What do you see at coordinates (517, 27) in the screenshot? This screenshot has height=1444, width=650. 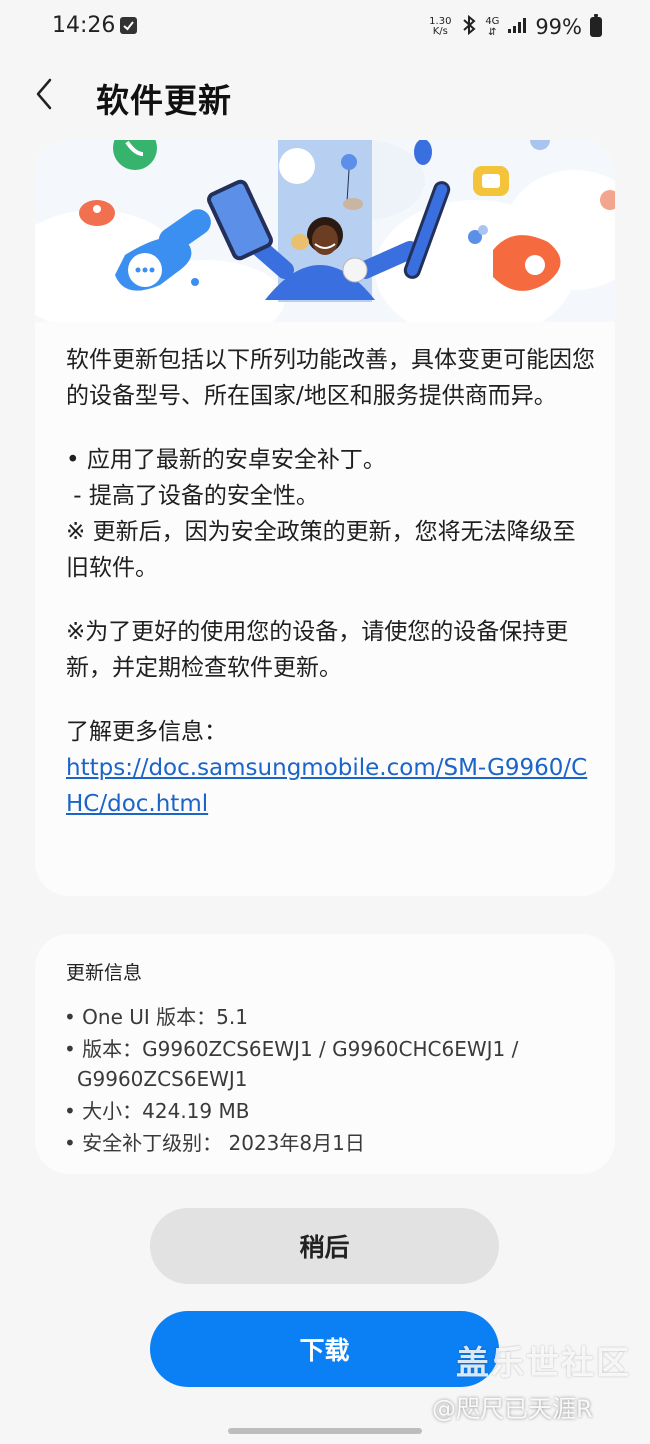 I see `signal-icon` at bounding box center [517, 27].